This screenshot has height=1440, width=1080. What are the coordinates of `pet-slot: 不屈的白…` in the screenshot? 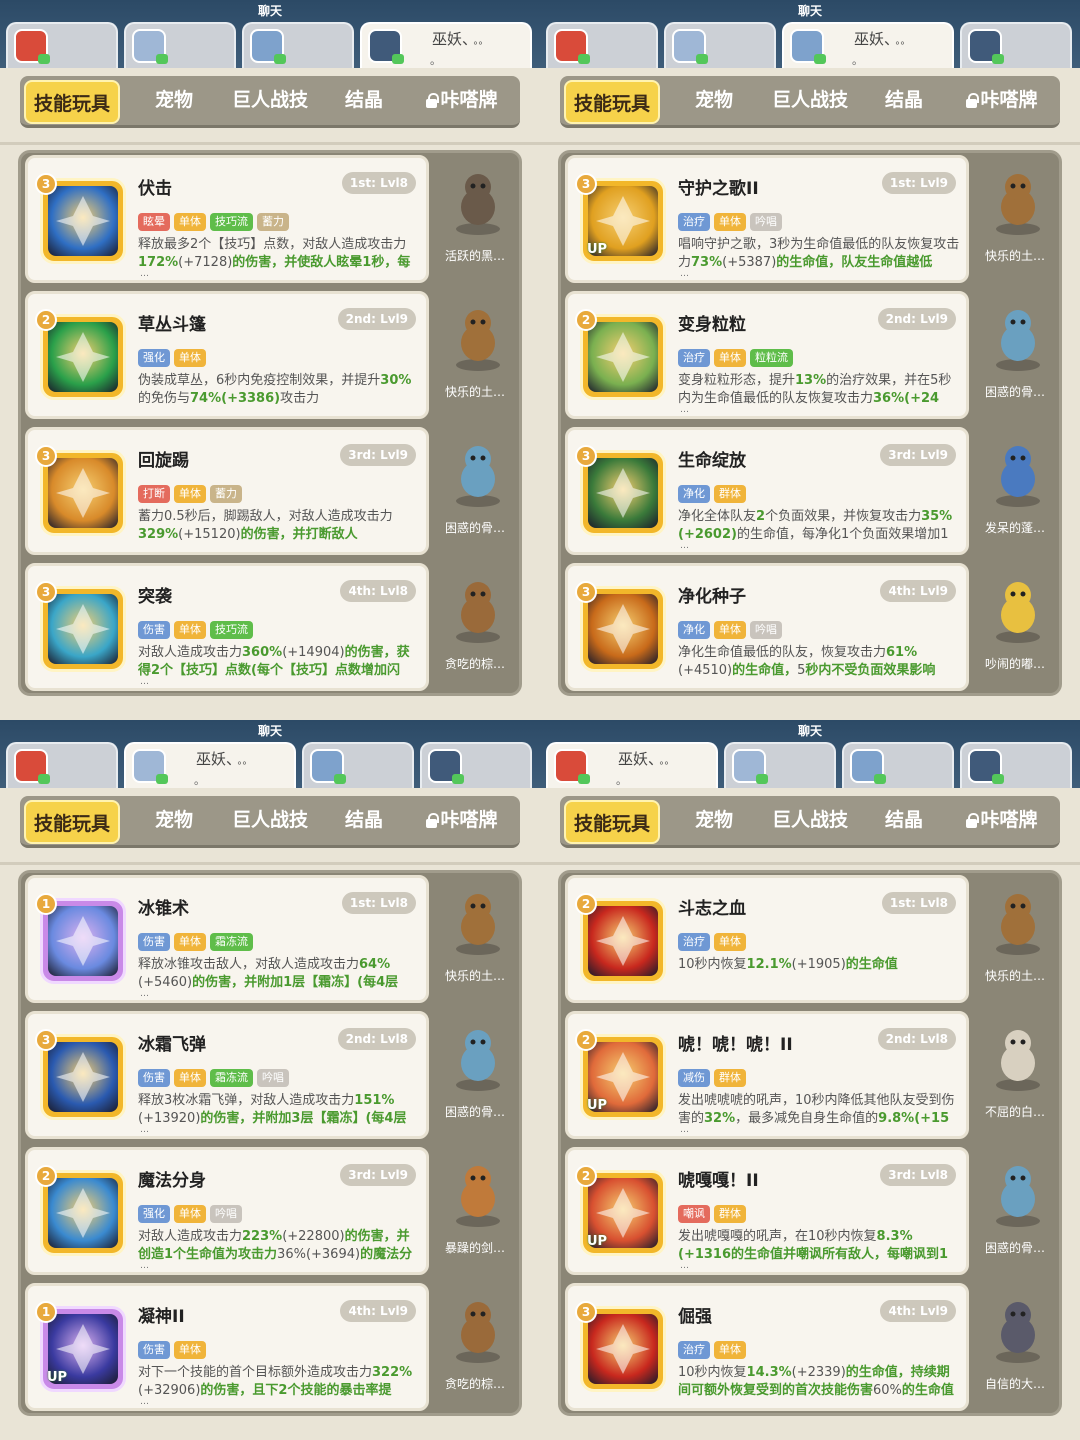 It's located at (1014, 1075).